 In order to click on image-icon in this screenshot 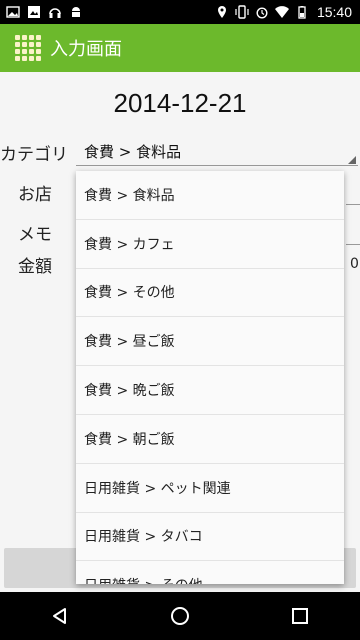, I will do `click(13, 12)`.